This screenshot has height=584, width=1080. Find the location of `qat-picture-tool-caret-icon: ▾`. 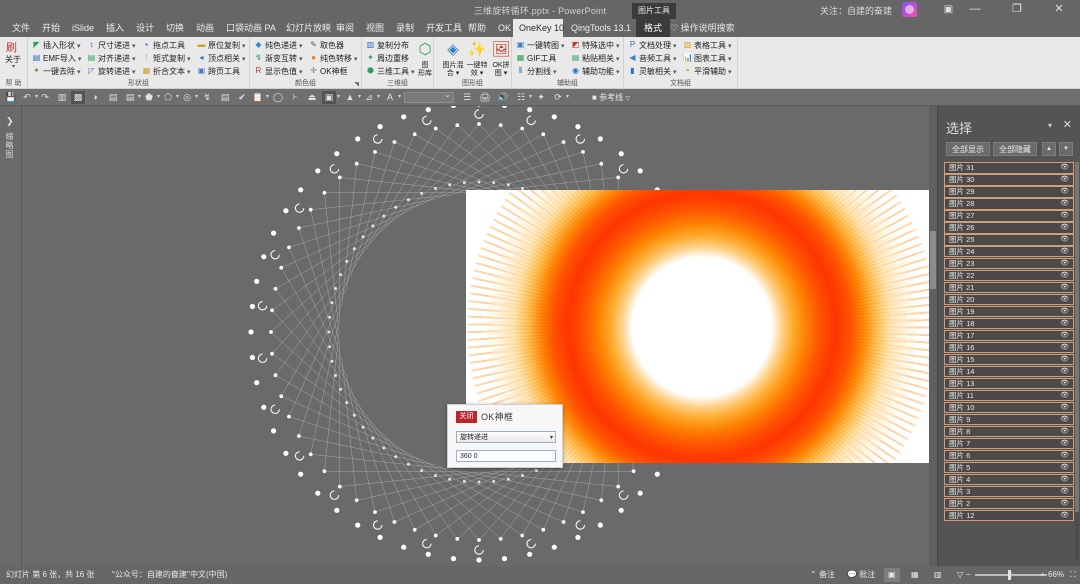

qat-picture-tool-caret-icon: ▾ is located at coordinates (338, 97).